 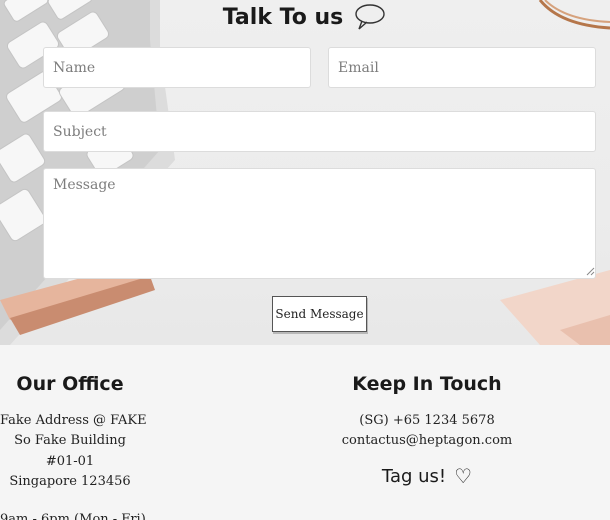 I want to click on tag-us: Tag us! ♡, so click(x=427, y=476).